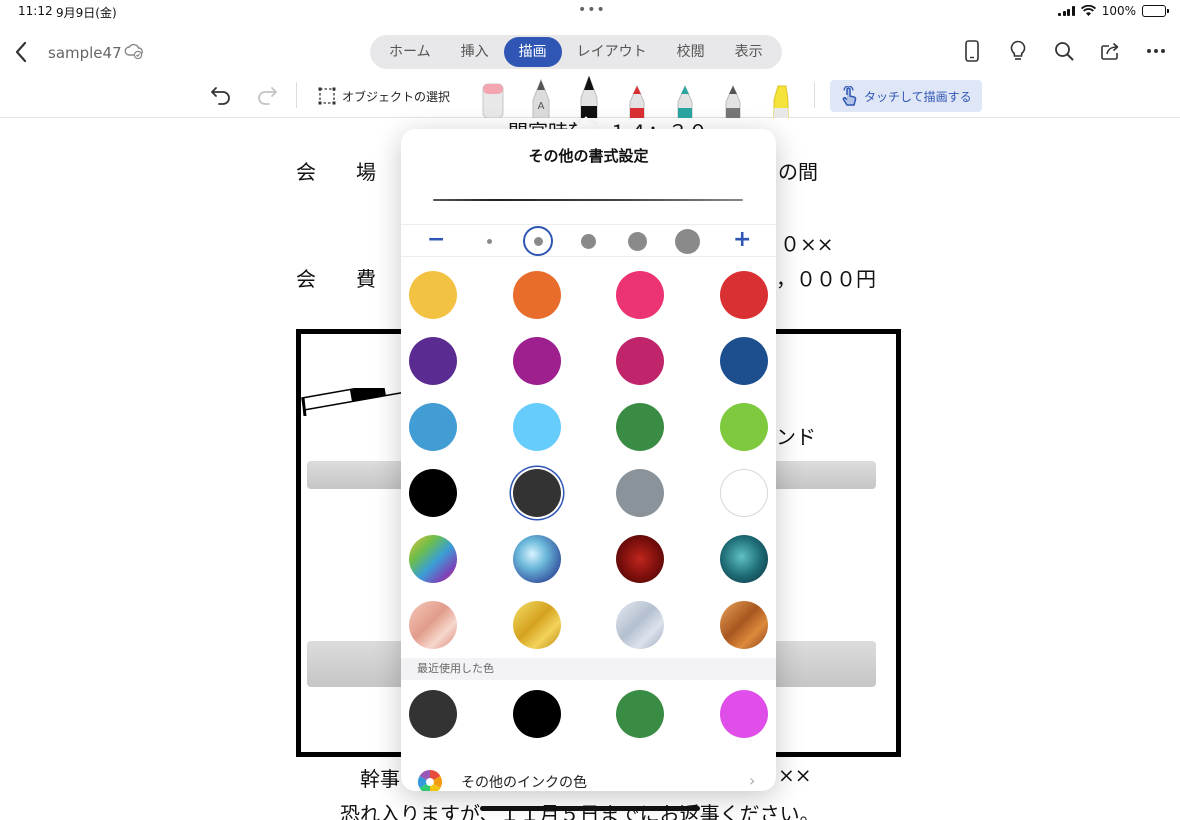 The width and height of the screenshot is (1180, 820). What do you see at coordinates (588, 156) in the screenshot?
I see `popover-title: その他の書式設定` at bounding box center [588, 156].